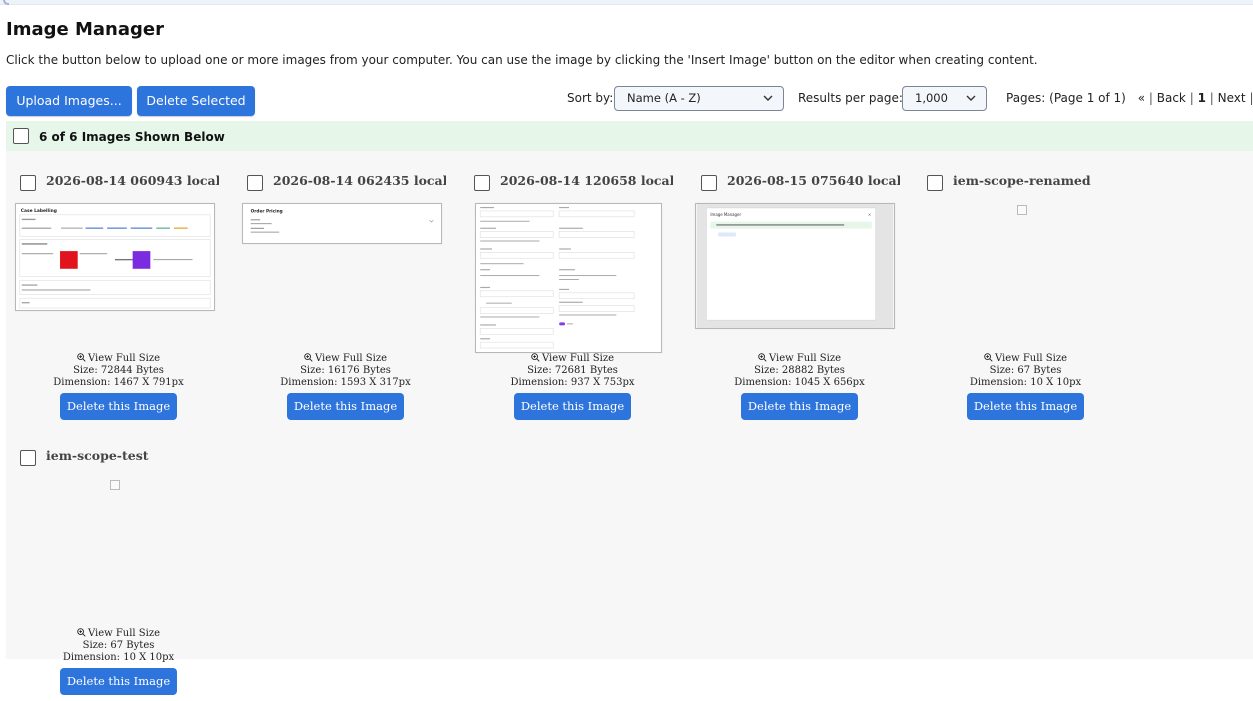  I want to click on image-thumbnail: Order Pricing, so click(342, 223).